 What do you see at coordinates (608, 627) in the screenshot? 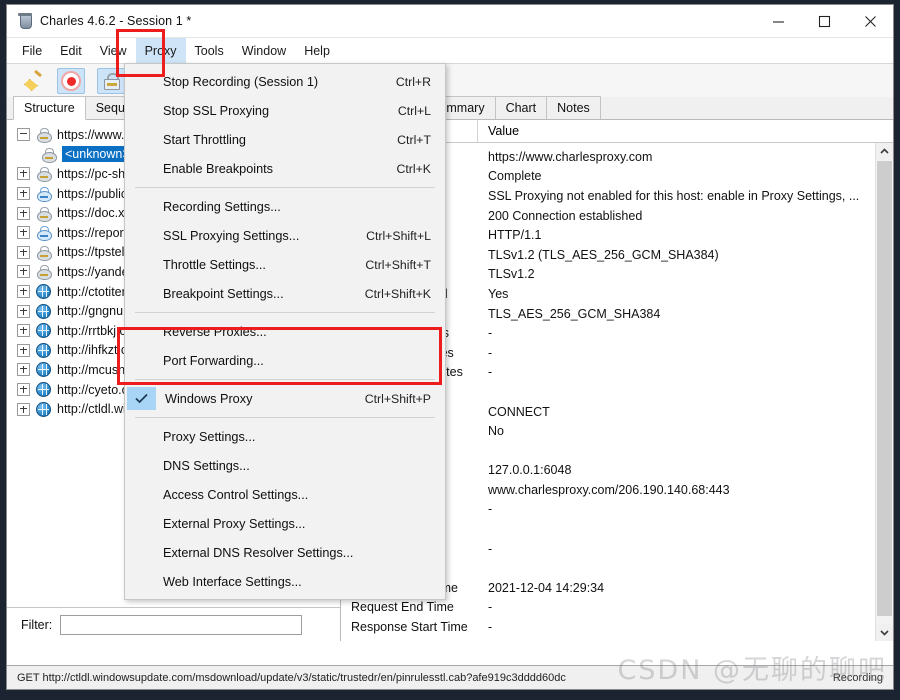
I see `table-row: Response Start Time -` at bounding box center [608, 627].